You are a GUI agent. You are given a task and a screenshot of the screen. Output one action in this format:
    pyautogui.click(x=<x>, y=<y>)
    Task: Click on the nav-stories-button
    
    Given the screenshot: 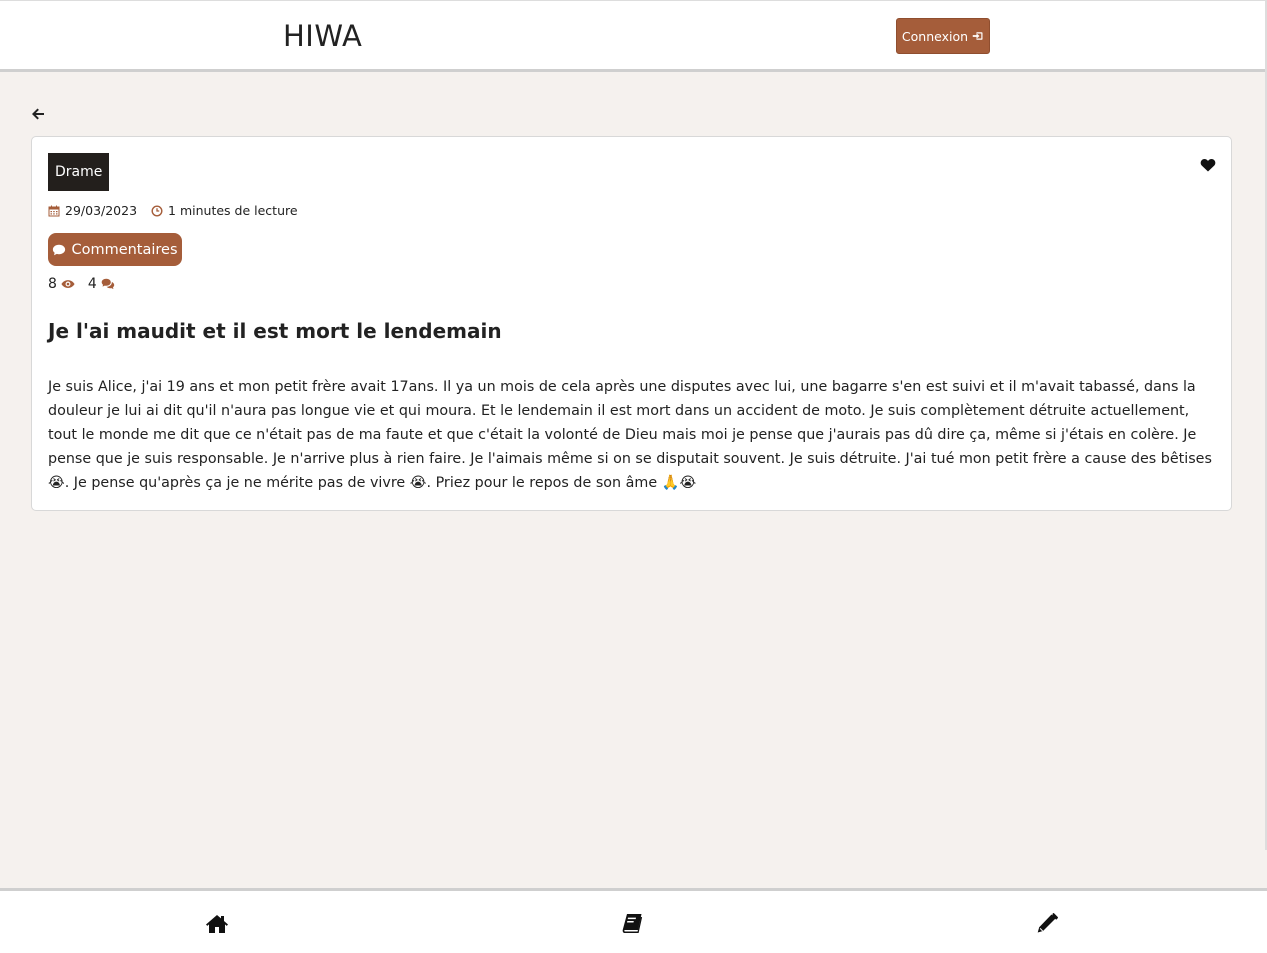 What is the action you would take?
    pyautogui.click(x=632, y=924)
    